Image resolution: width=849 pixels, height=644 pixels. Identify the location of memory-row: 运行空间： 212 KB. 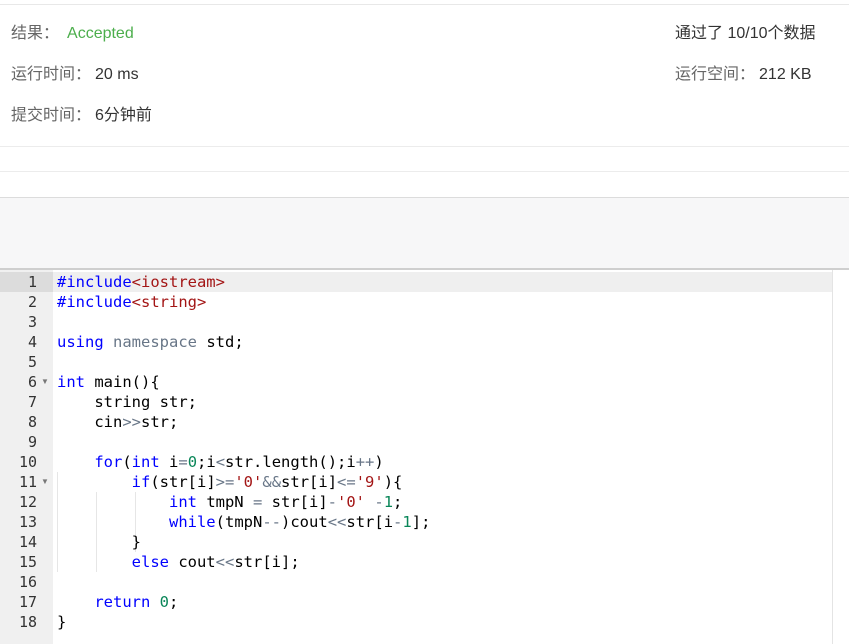
(743, 75).